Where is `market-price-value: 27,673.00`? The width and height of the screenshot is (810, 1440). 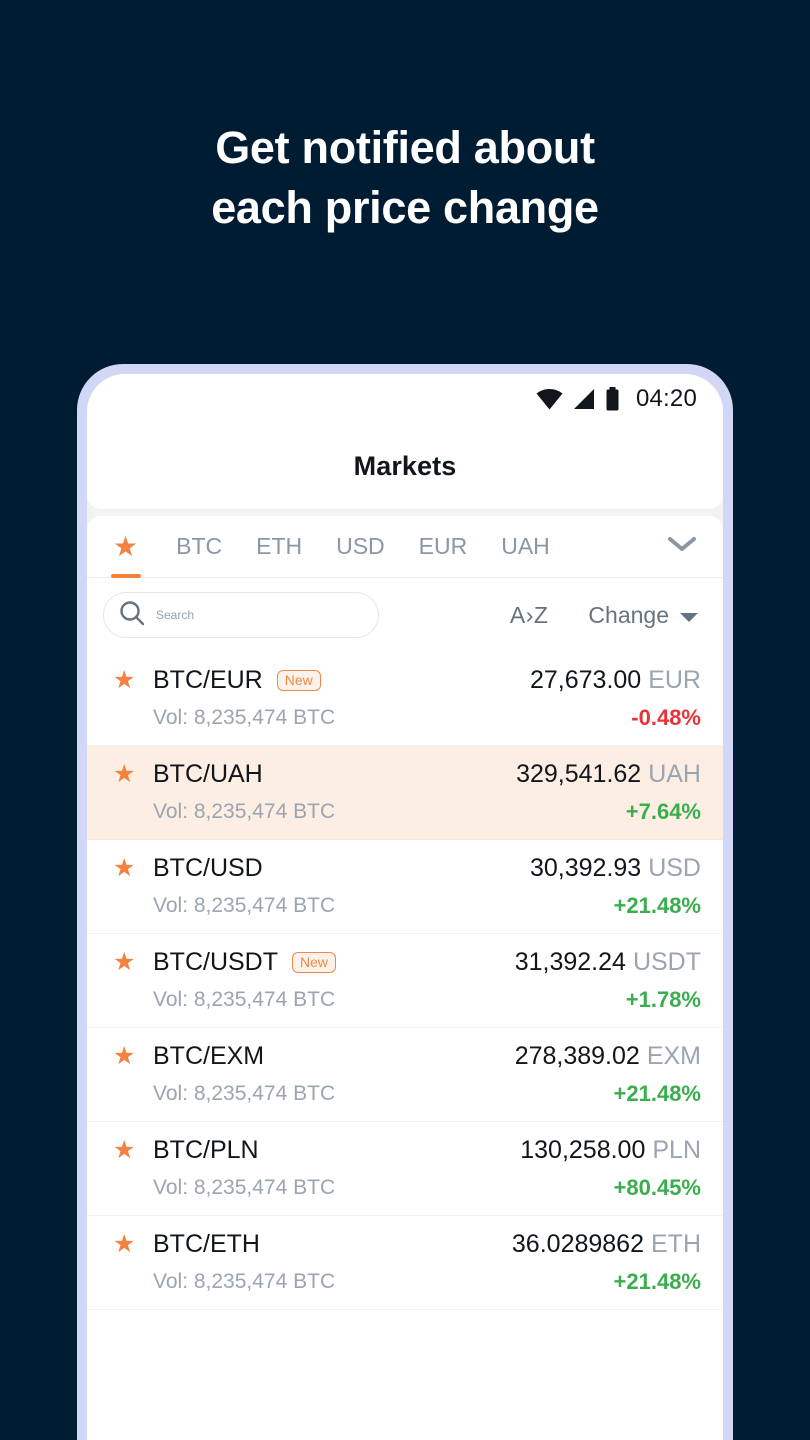 market-price-value: 27,673.00 is located at coordinates (585, 680).